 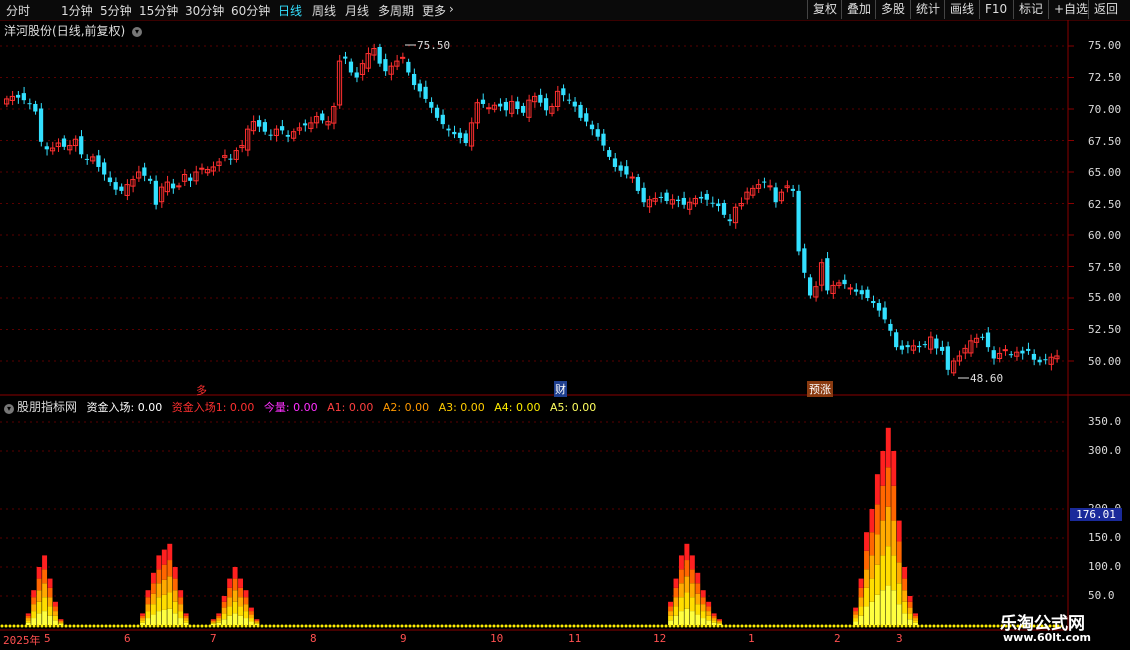 What do you see at coordinates (1105, 141) in the screenshot?
I see `price-tick: 67.50` at bounding box center [1105, 141].